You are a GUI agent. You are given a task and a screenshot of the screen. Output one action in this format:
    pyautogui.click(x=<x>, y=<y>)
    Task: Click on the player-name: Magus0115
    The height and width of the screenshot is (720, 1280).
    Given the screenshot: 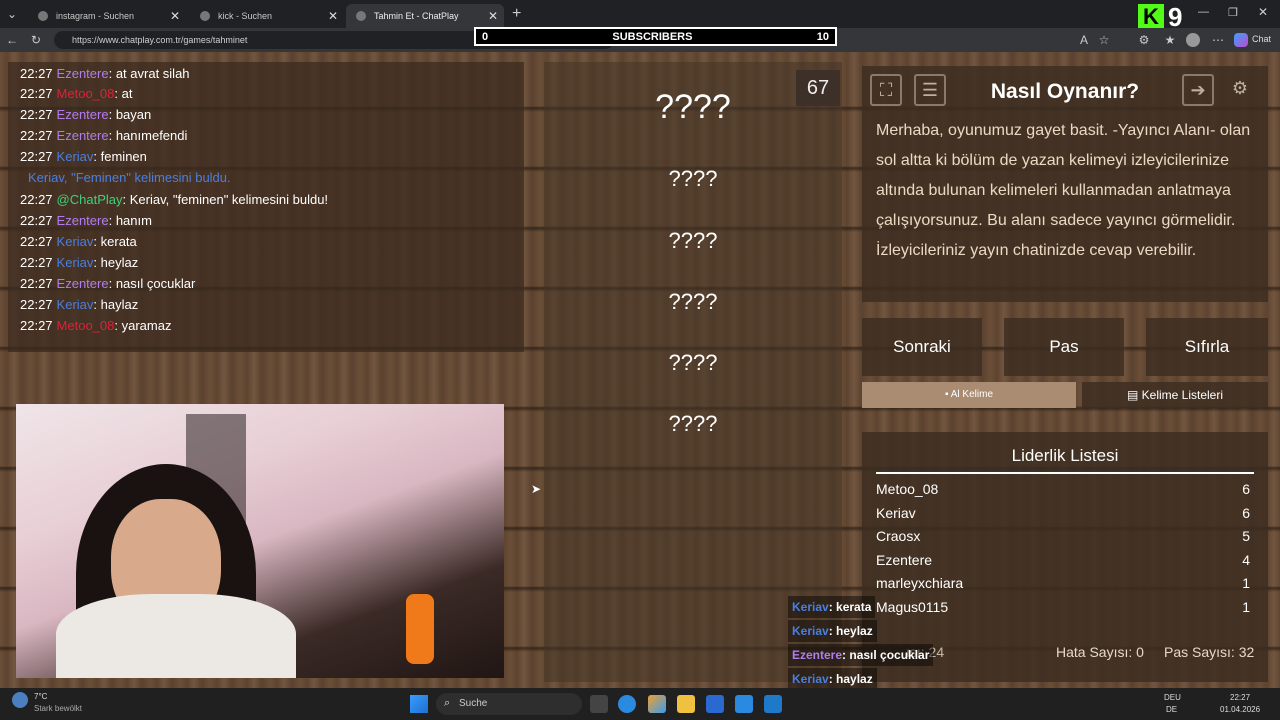 What is the action you would take?
    pyautogui.click(x=912, y=607)
    